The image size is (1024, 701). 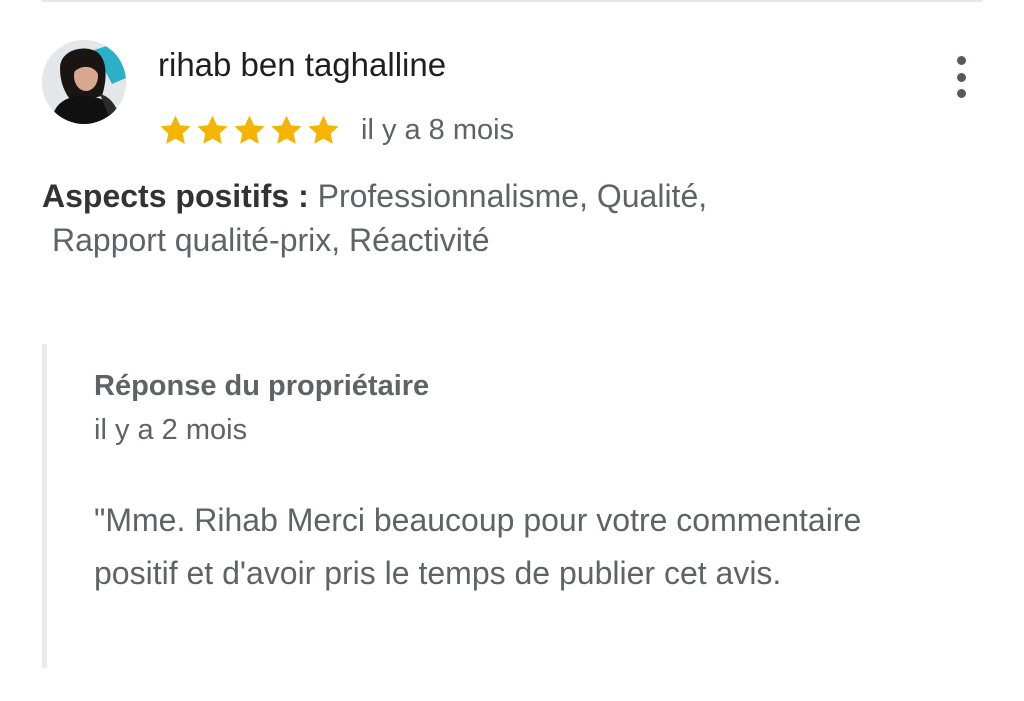 I want to click on top-divider, so click(x=512, y=1).